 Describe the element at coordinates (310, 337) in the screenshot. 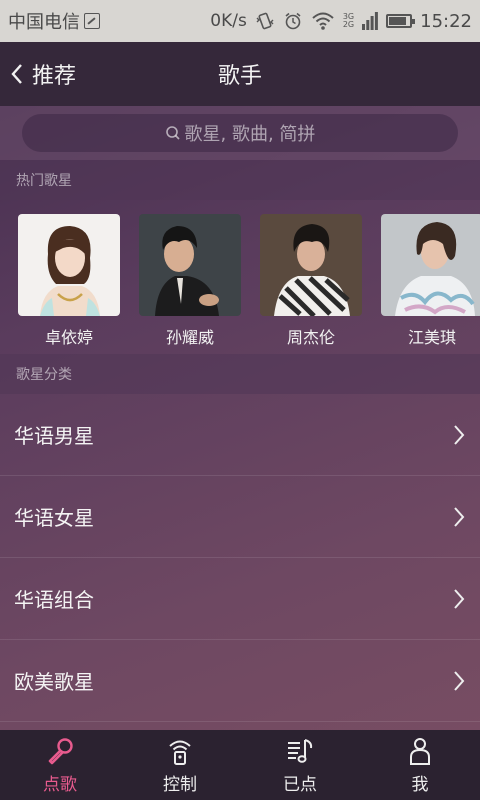

I see `singer-name: 周杰伦` at that location.